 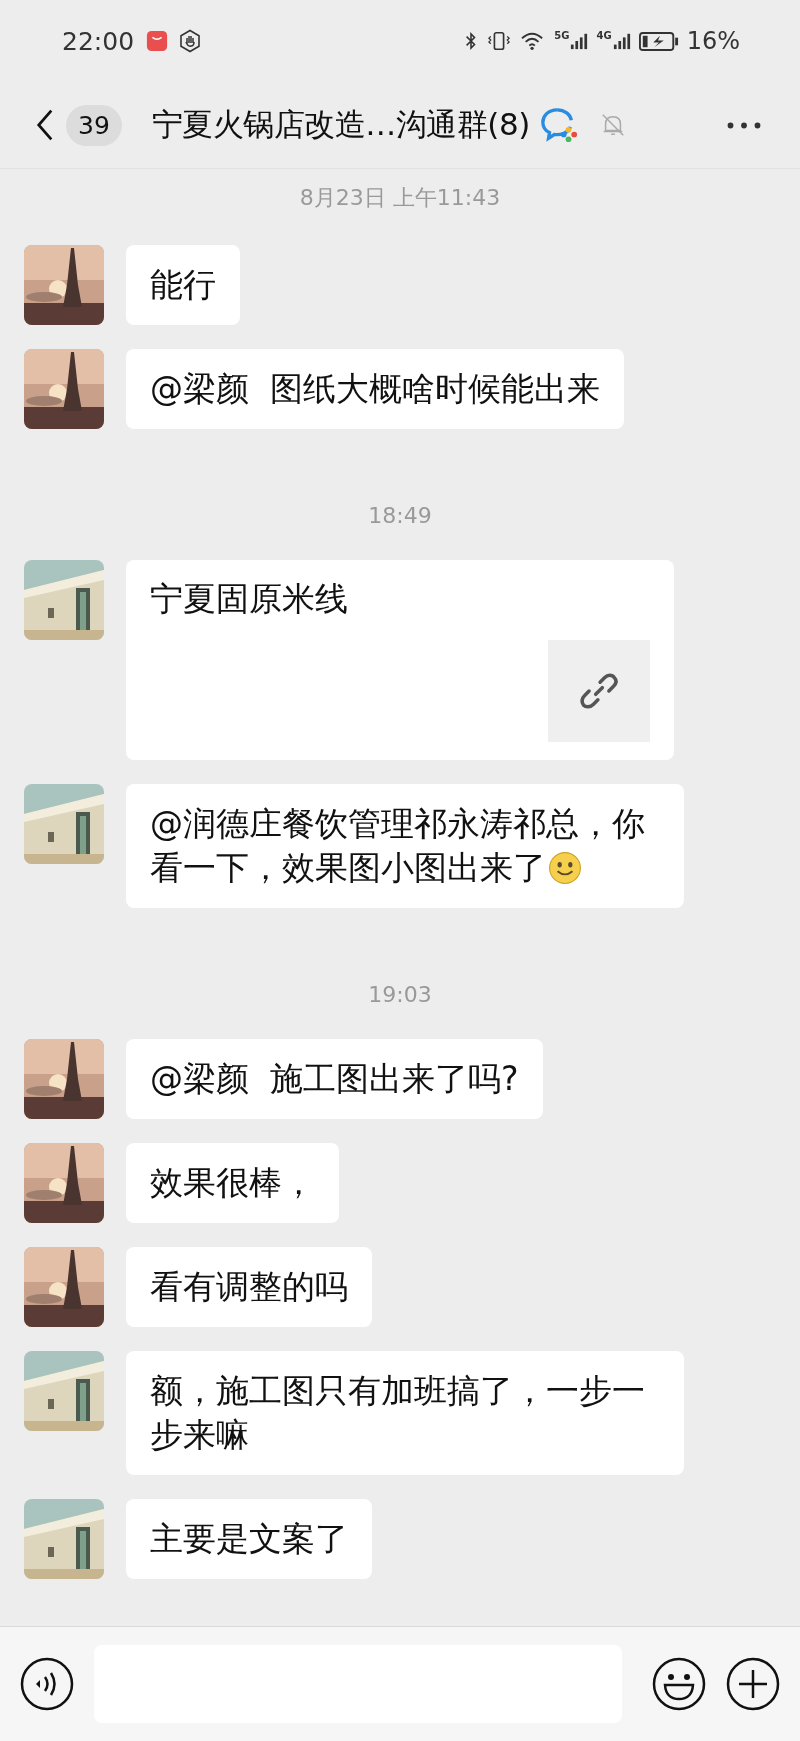 I want to click on message-bubble: @梁颜 施工图出来了吗?, so click(x=334, y=1079).